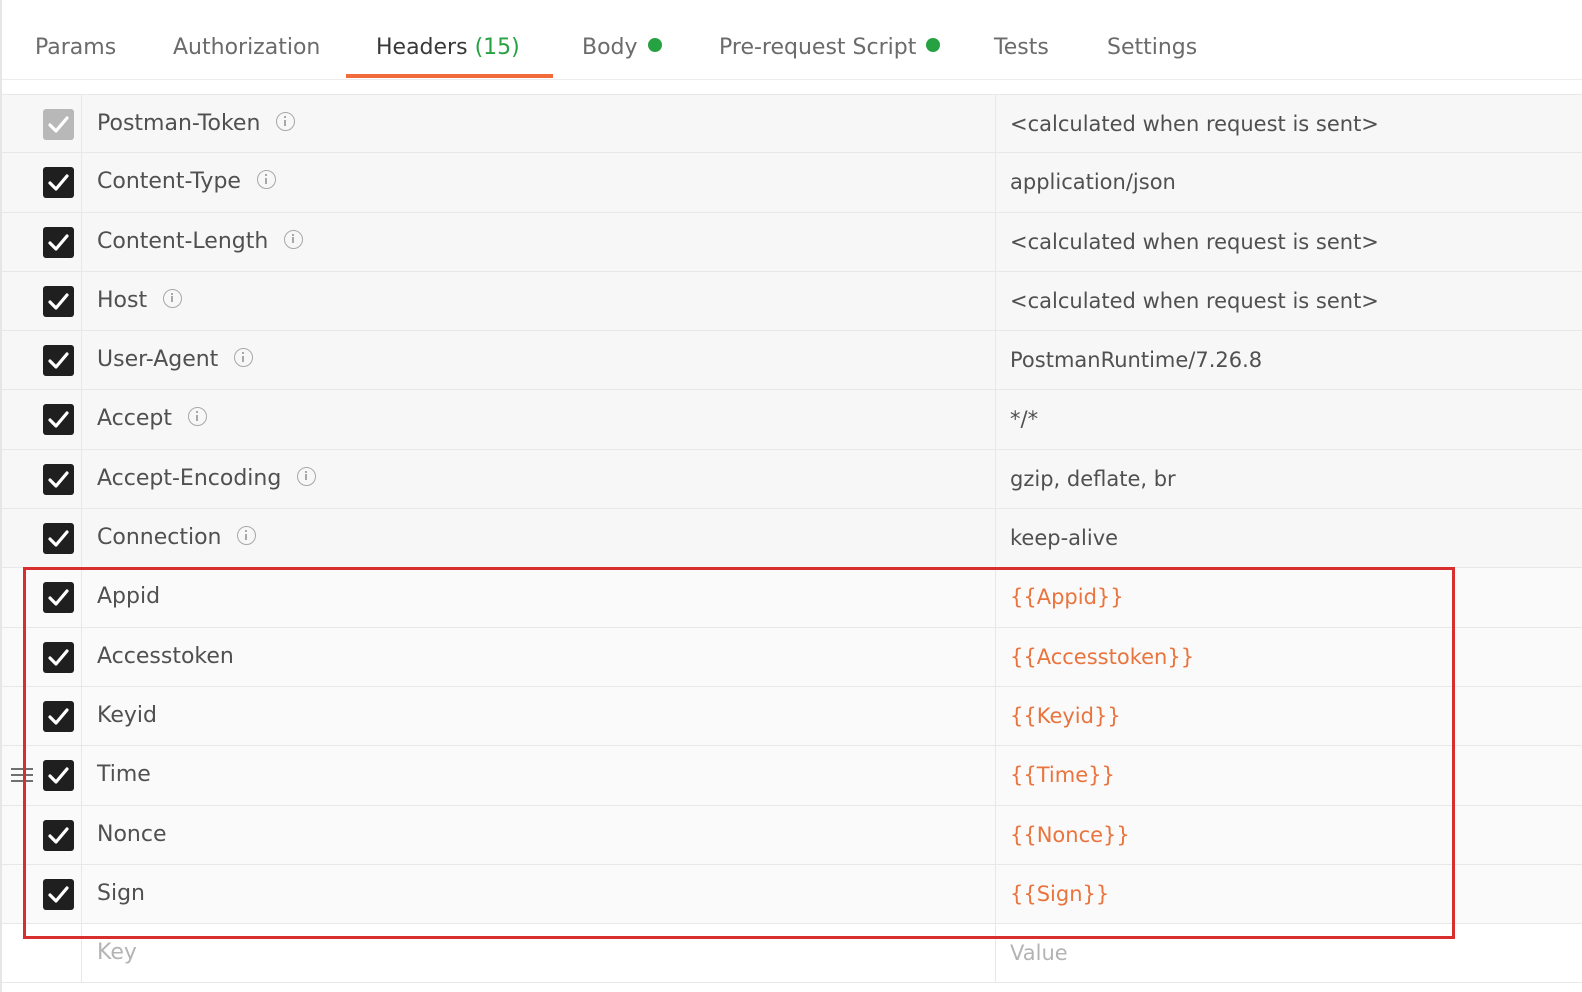 Image resolution: width=1582 pixels, height=992 pixels. Describe the element at coordinates (1067, 597) in the screenshot. I see `header-value: {{Appid}}` at that location.